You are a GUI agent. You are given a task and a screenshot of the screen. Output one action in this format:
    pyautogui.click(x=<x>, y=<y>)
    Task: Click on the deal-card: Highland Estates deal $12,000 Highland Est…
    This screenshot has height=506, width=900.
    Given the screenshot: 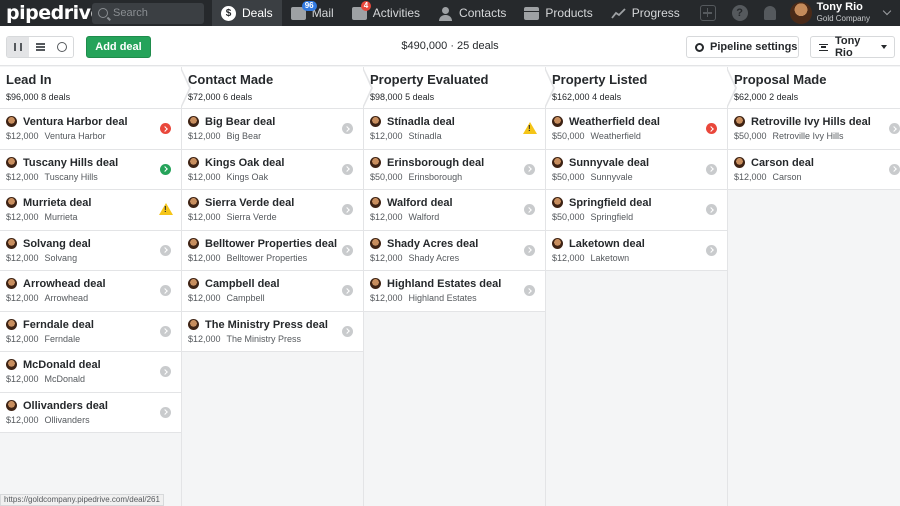 What is the action you would take?
    pyautogui.click(x=454, y=291)
    